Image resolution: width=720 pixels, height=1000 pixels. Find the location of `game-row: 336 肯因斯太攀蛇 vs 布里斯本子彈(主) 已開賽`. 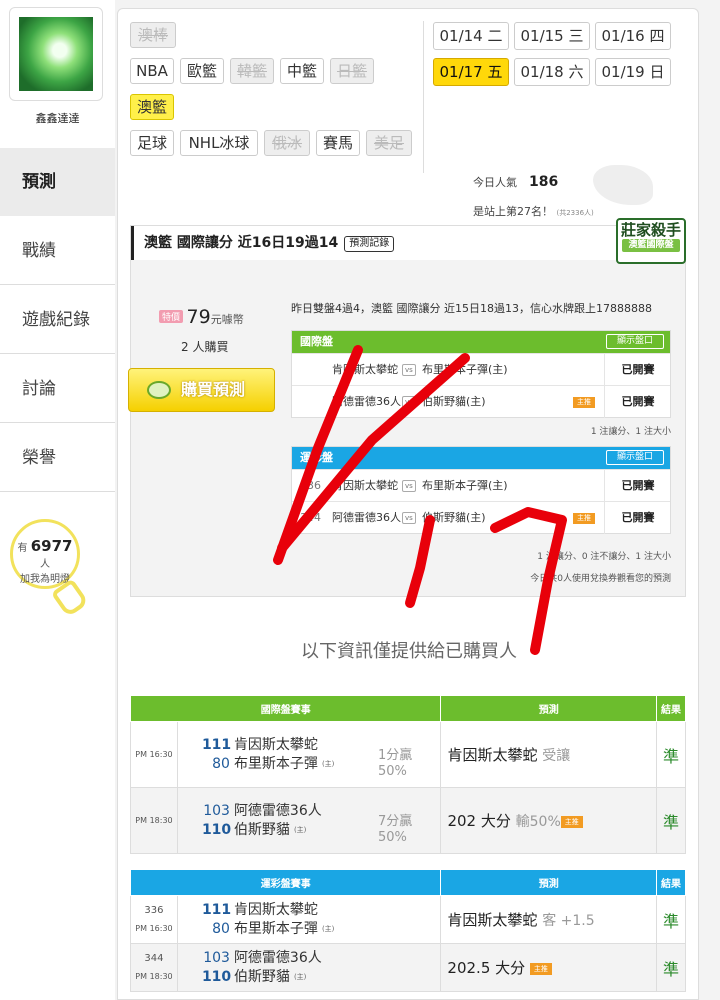

game-row: 336 肯因斯太攀蛇 vs 布里斯本子彈(主) 已開賽 is located at coordinates (481, 485).